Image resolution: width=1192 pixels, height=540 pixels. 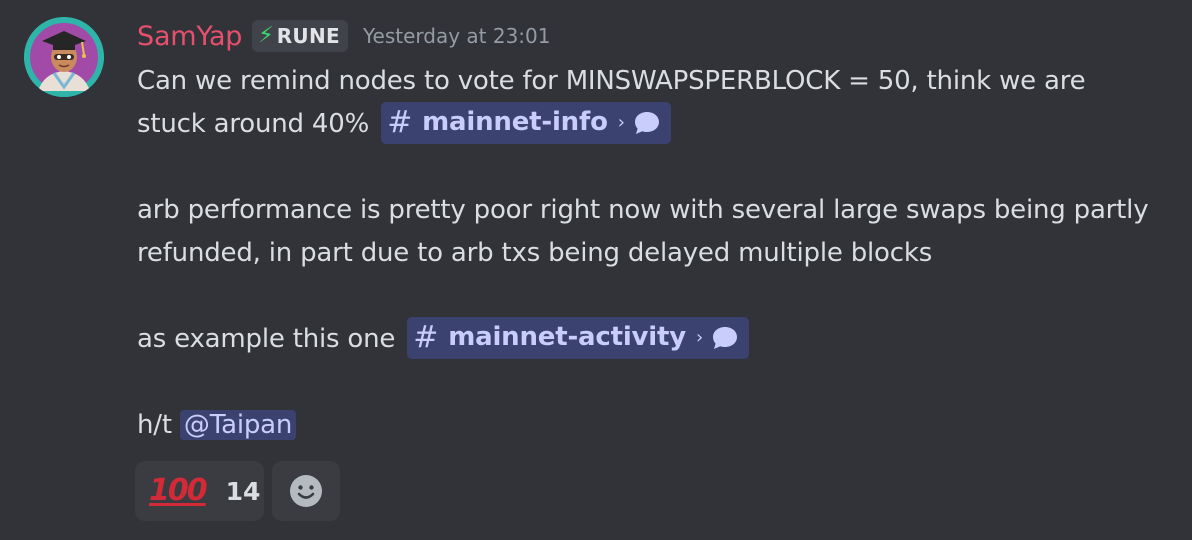 I want to click on role-tag-label: RUNE, so click(x=308, y=36).